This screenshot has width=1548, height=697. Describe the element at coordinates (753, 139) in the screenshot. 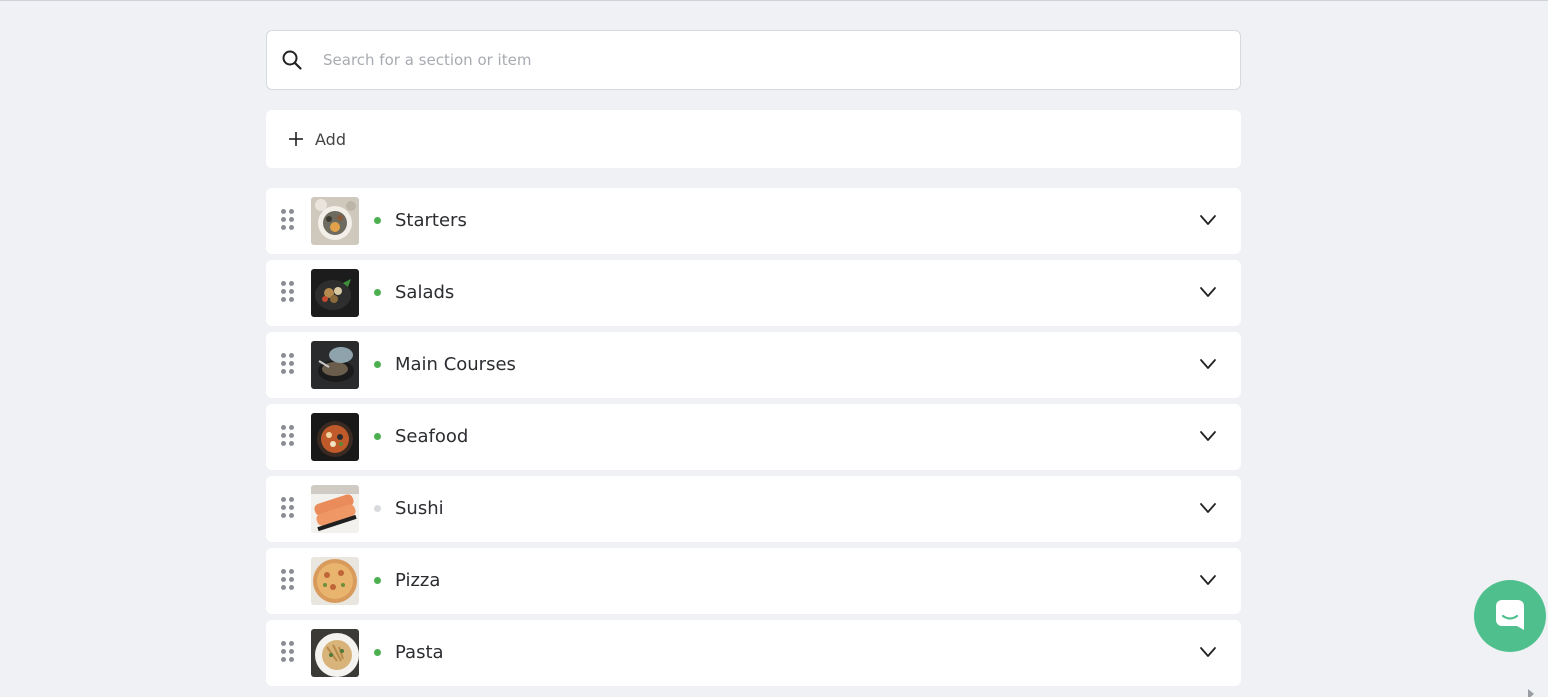

I see `add-section-button: Add` at that location.